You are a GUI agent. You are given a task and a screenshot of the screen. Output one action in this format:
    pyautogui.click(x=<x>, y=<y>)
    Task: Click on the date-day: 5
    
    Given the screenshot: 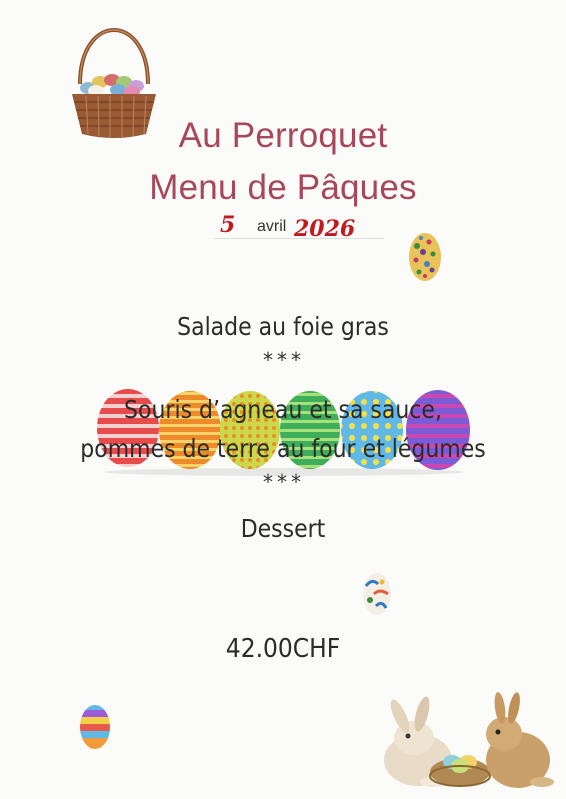 What is the action you would take?
    pyautogui.click(x=228, y=225)
    